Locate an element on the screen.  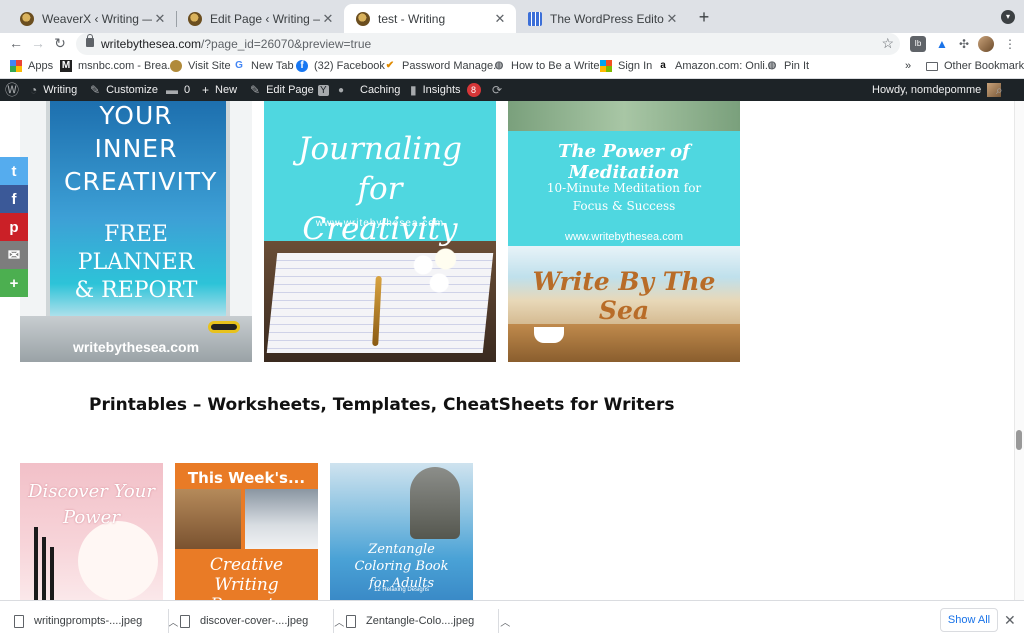
twitter-icon: t is located at coordinates (14, 171).